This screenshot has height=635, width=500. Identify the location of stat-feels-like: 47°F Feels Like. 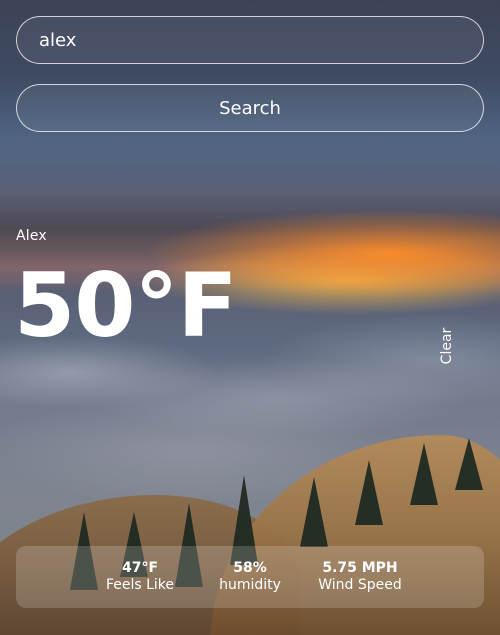
(140, 577).